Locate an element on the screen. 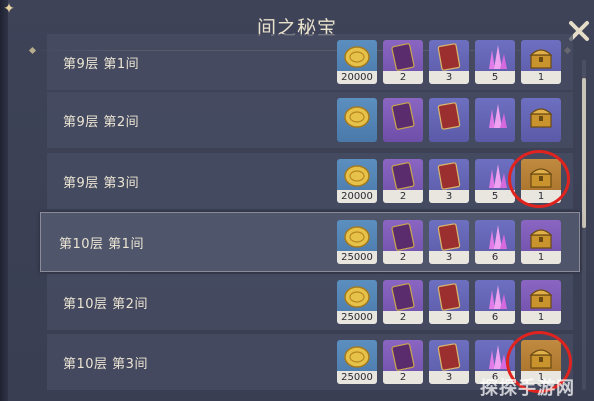  reward-slots is located at coordinates (449, 120).